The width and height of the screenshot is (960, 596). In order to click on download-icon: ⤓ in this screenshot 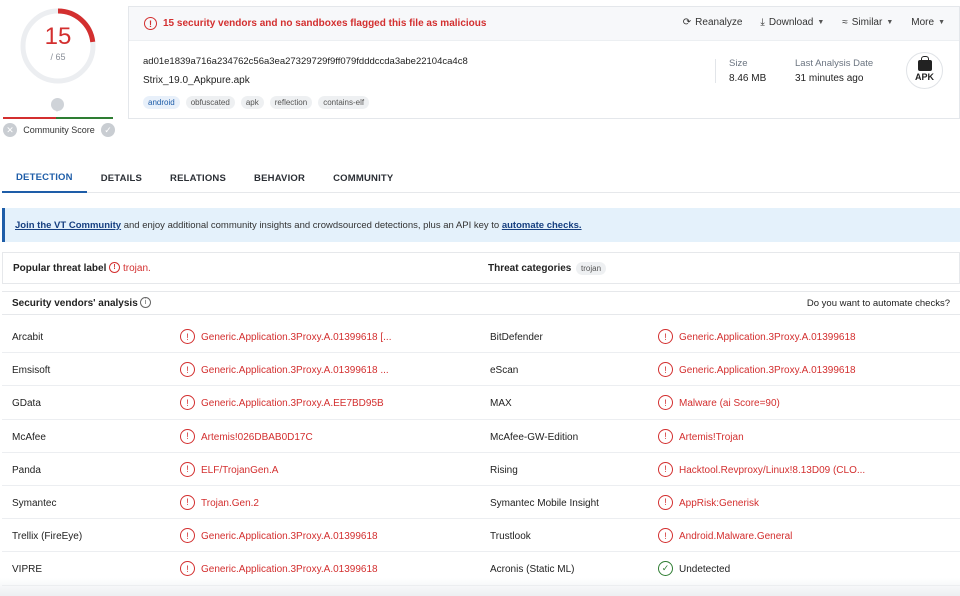, I will do `click(762, 22)`.